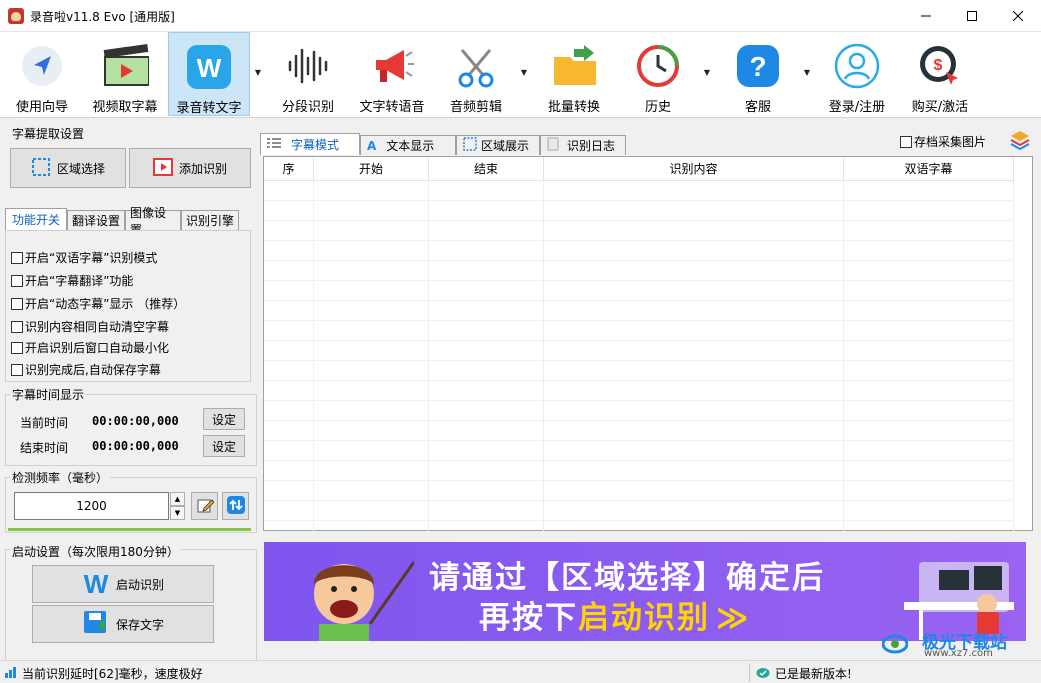 The image size is (1041, 683). What do you see at coordinates (274, 144) in the screenshot?
I see `list-icon` at bounding box center [274, 144].